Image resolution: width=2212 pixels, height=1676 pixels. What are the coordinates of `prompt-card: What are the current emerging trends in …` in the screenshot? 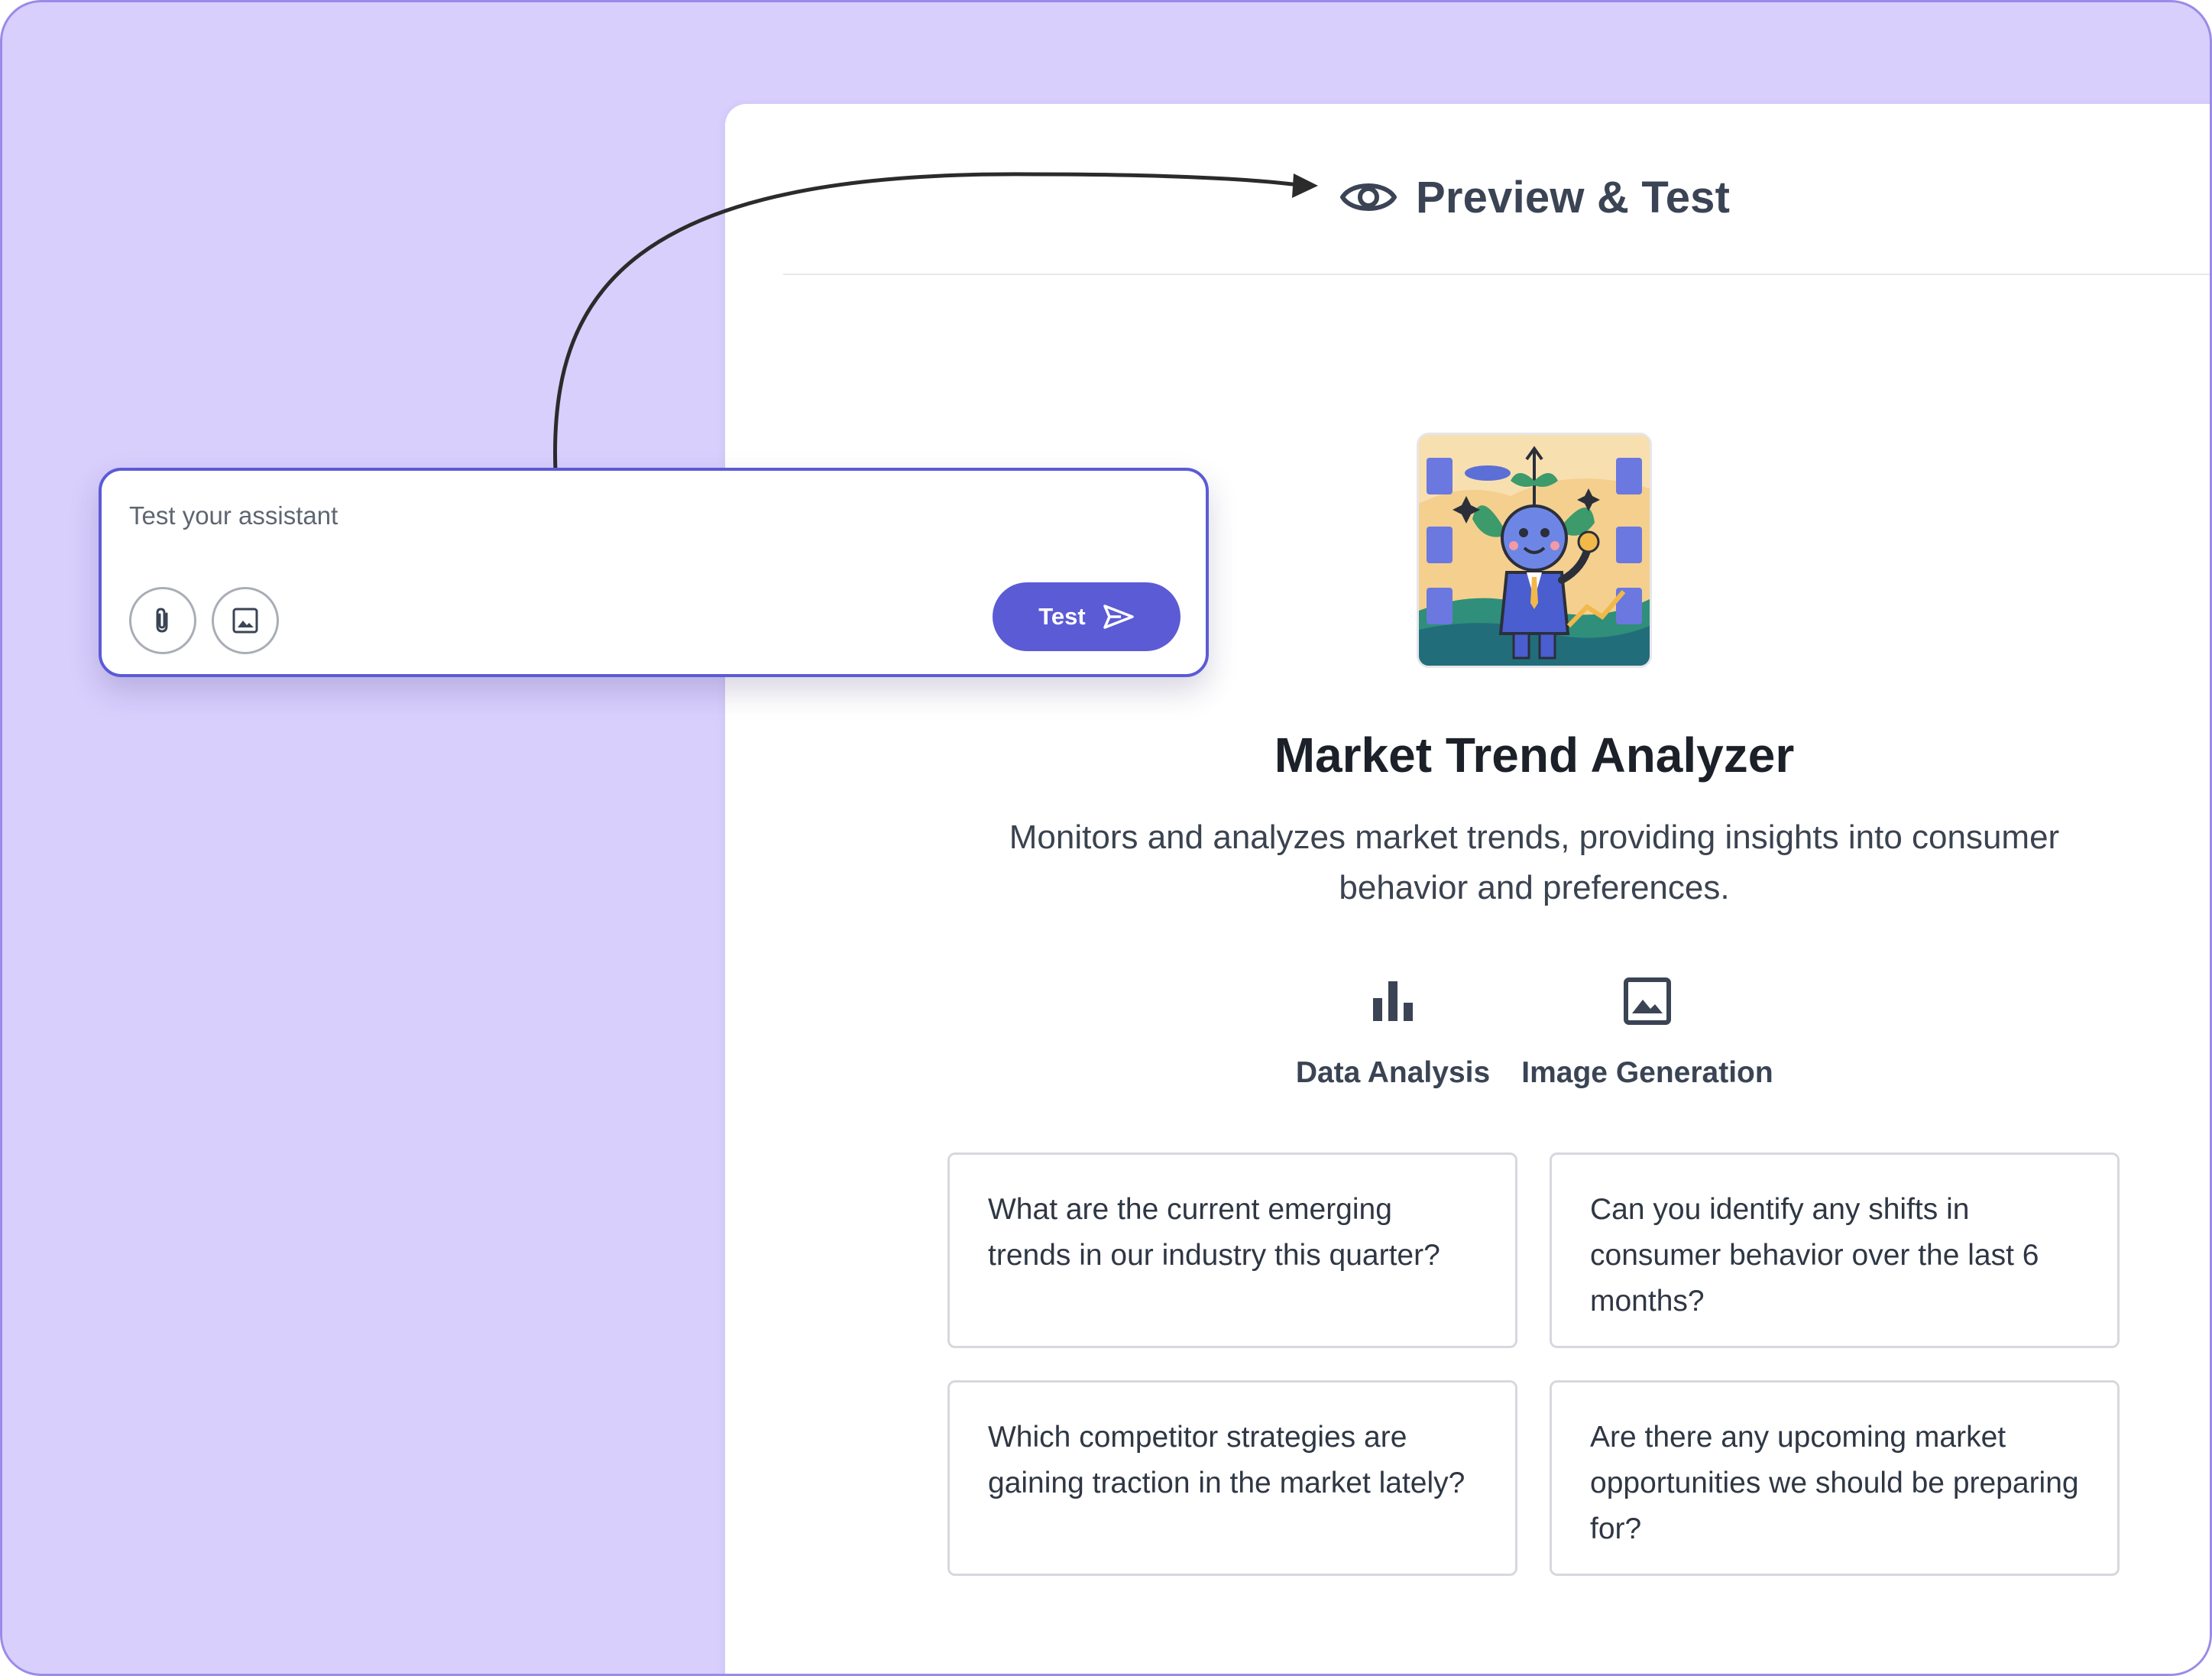 It's located at (1232, 1250).